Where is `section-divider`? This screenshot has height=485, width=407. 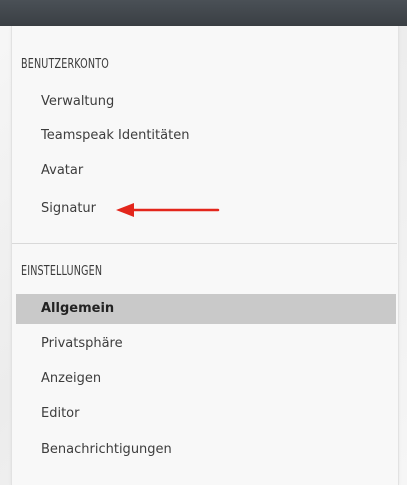 section-divider is located at coordinates (204, 243).